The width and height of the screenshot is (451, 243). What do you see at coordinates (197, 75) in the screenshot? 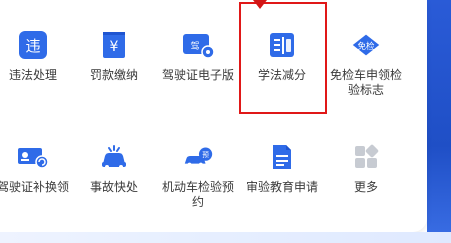
I see `service-label: 驾驶证电子版` at bounding box center [197, 75].